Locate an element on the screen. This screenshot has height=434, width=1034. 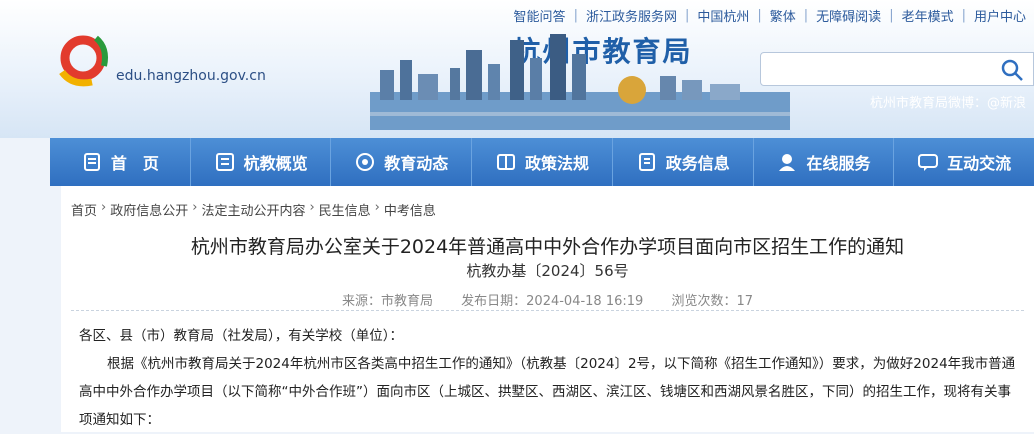
nav-service-label: 在线服务 is located at coordinates (838, 163).